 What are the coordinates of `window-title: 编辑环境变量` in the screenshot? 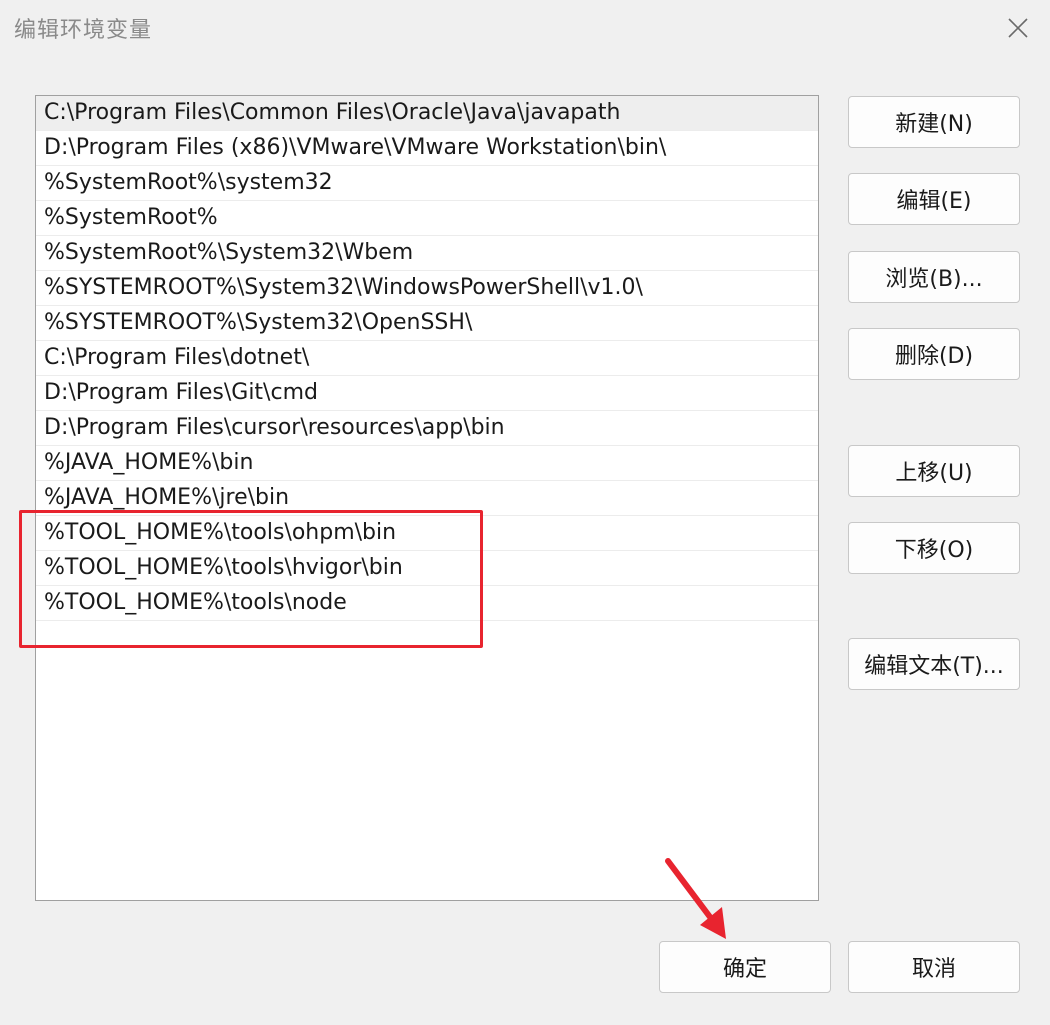 It's located at (83, 30).